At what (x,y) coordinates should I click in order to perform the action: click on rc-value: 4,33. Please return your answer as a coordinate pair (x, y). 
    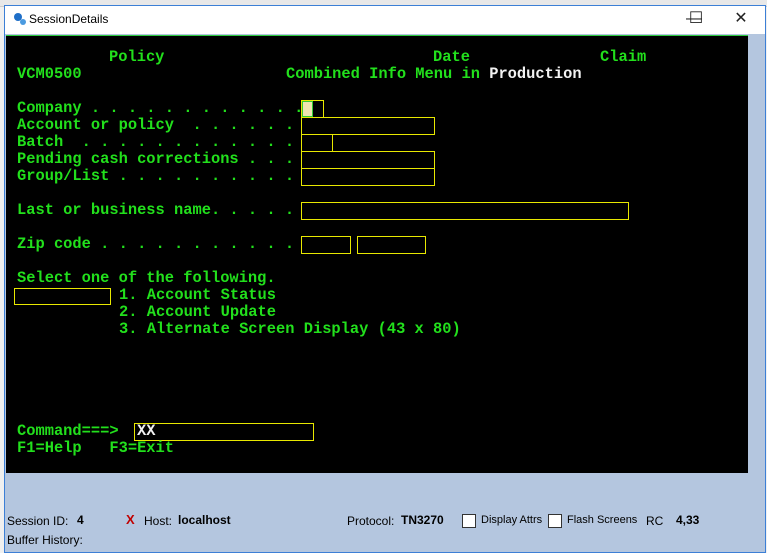
    Looking at the image, I should click on (688, 520).